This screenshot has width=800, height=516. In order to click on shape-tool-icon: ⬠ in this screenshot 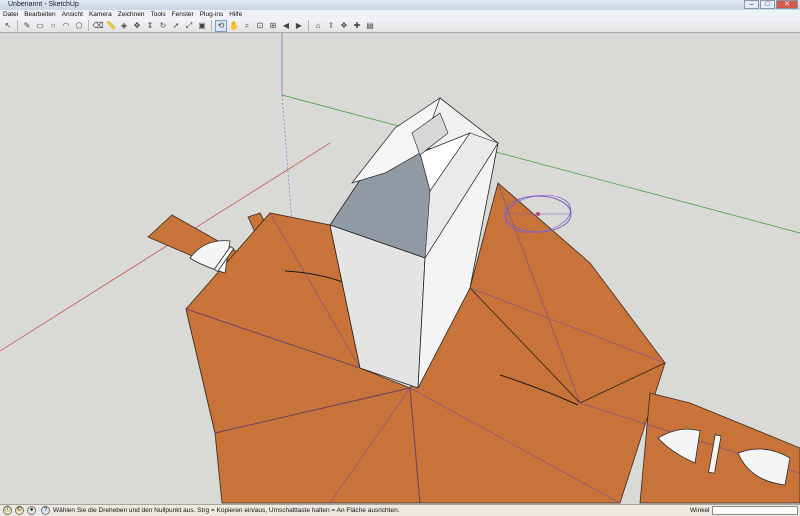, I will do `click(79, 25)`.